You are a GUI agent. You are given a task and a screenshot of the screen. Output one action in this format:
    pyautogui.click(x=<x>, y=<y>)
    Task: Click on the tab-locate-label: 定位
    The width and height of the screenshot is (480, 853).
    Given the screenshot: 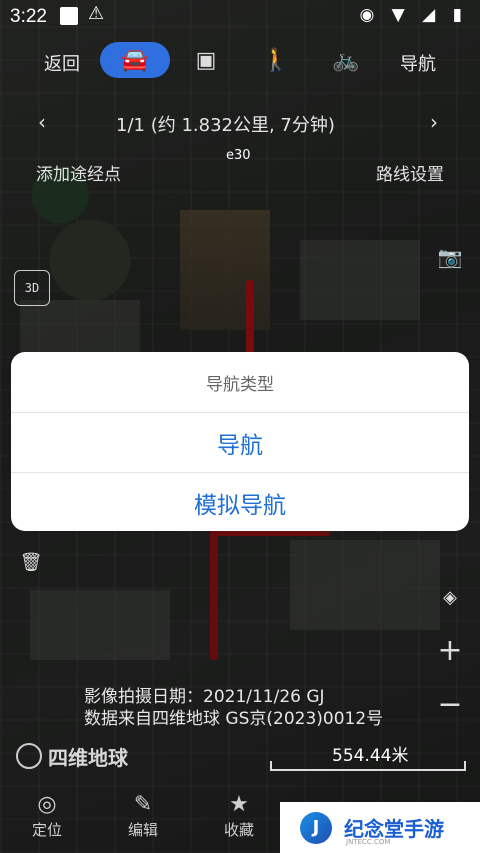 What is the action you would take?
    pyautogui.click(x=46, y=830)
    